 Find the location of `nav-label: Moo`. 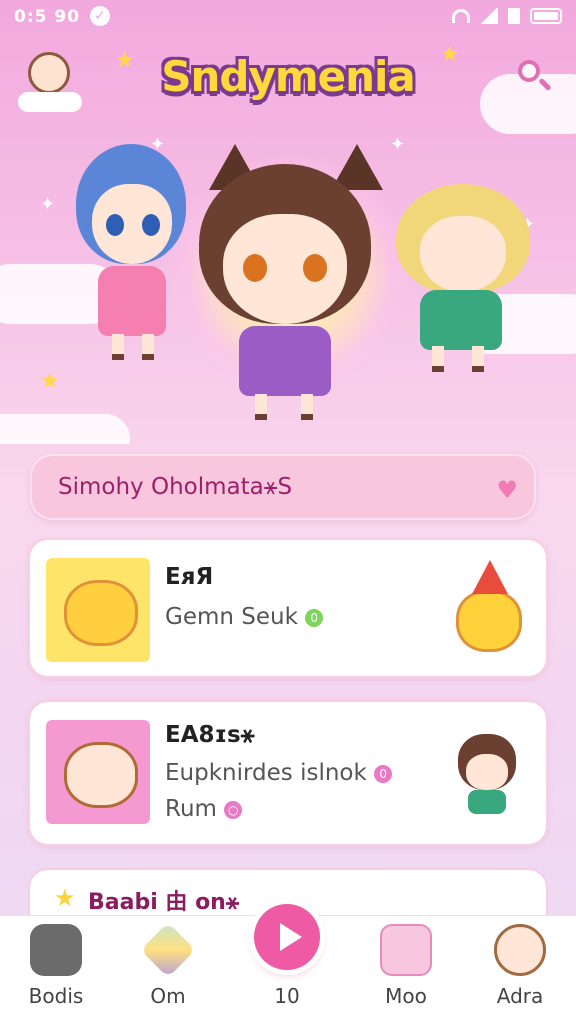

nav-label: Moo is located at coordinates (406, 996).